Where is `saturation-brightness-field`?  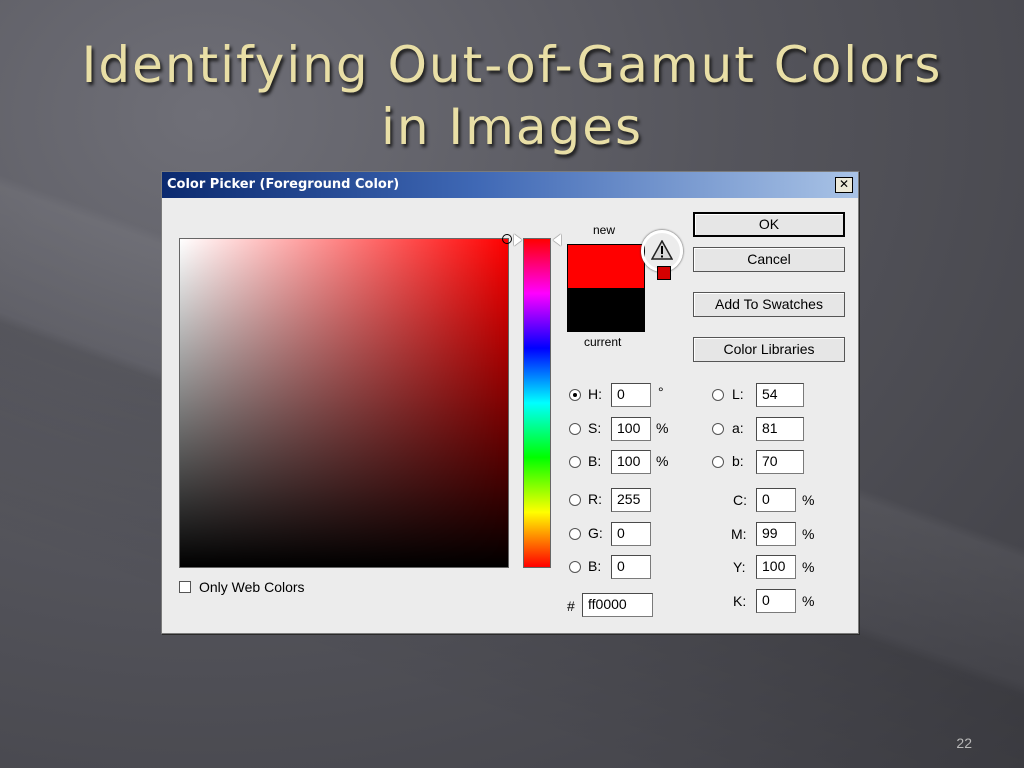 saturation-brightness-field is located at coordinates (344, 403).